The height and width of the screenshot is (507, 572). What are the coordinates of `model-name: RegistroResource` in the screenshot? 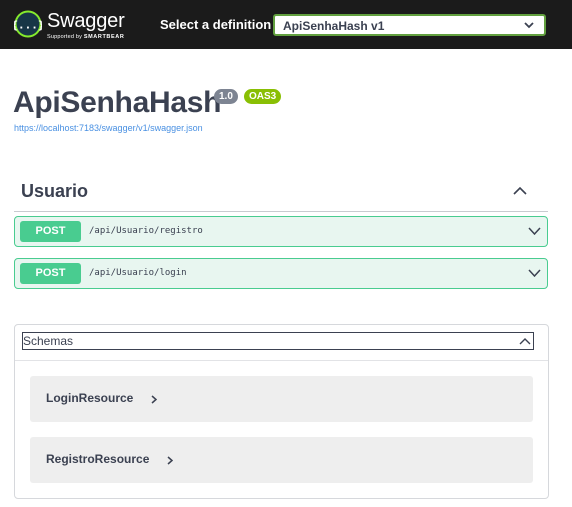 It's located at (98, 459).